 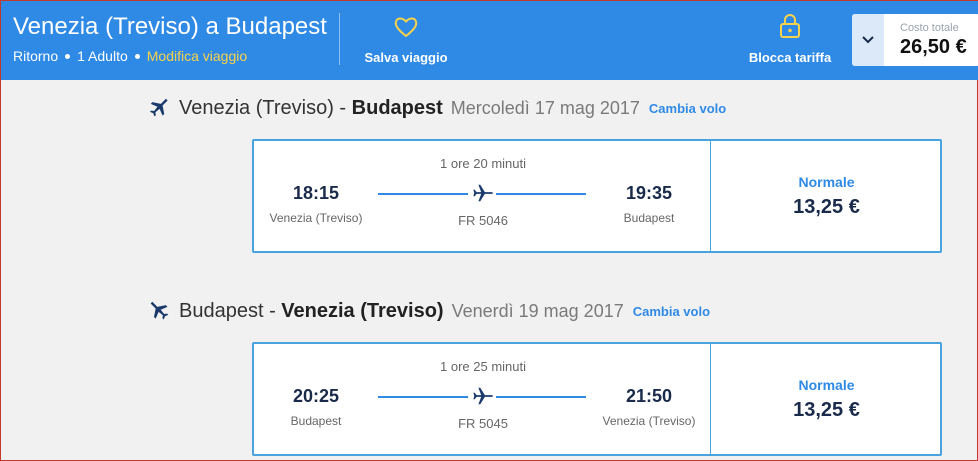 I want to click on page-title: Venezia (Treviso) a Budapest, so click(x=170, y=26).